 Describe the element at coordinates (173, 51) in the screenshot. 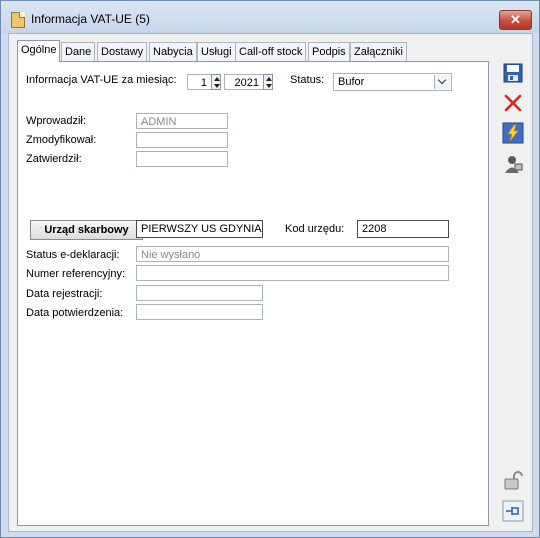

I see `tab-nabycia: Nabycia` at that location.